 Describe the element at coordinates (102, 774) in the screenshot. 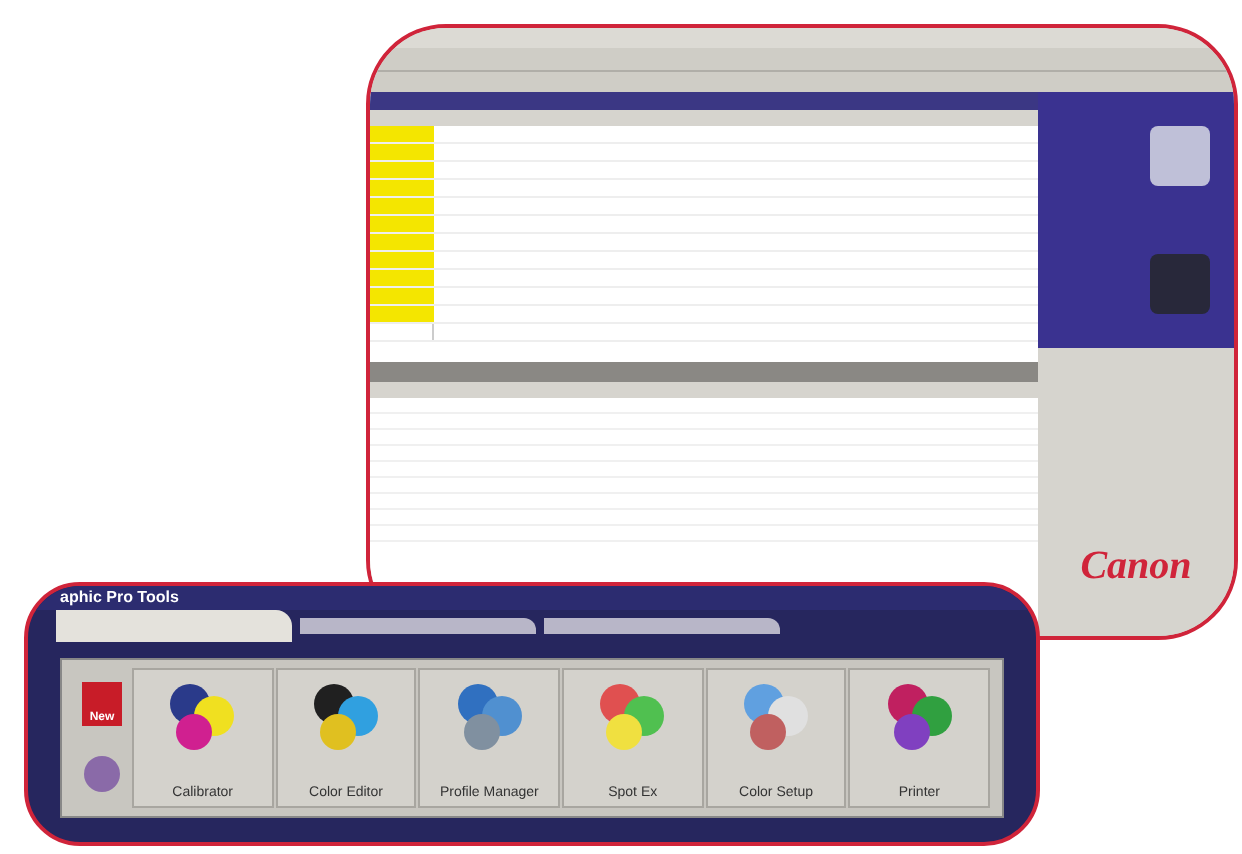

I see `sphere-icon` at that location.